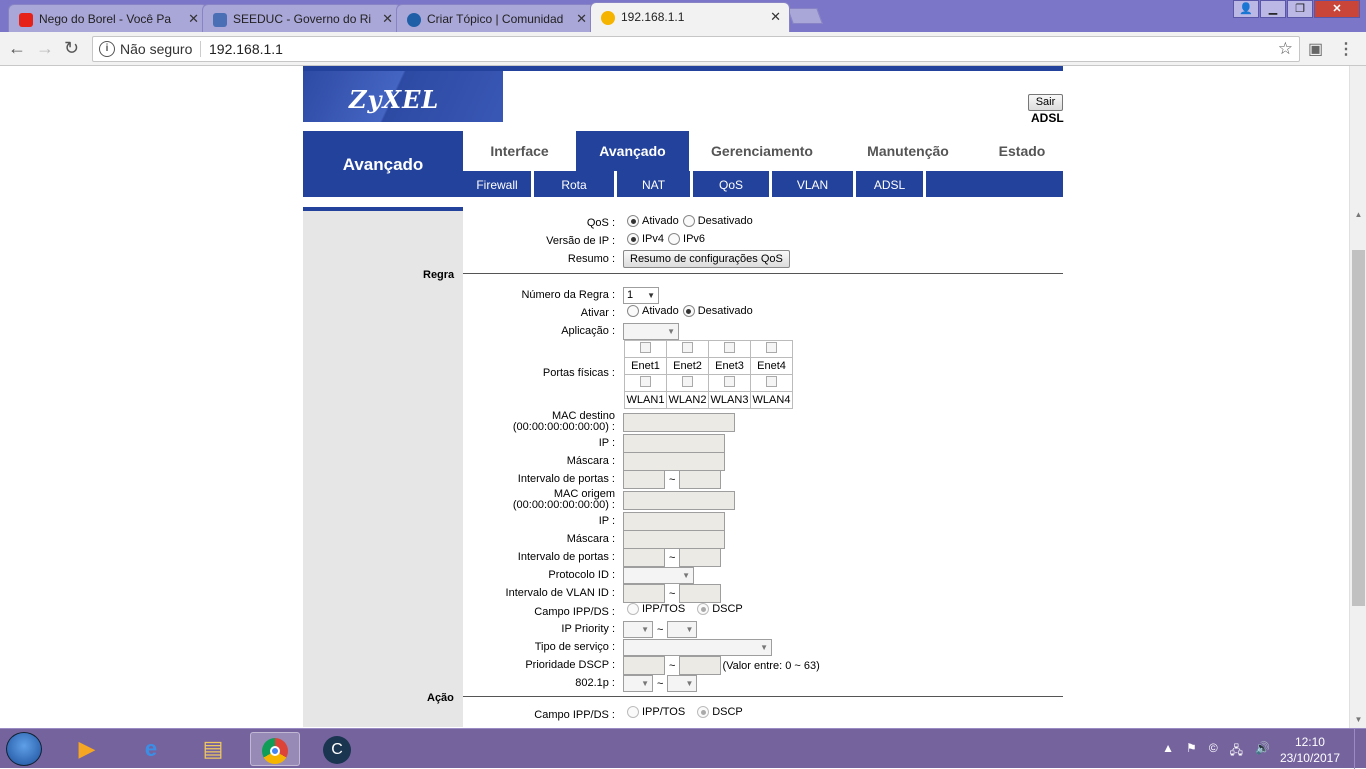  Describe the element at coordinates (703, 609) in the screenshot. I see `dscp-radio` at that location.